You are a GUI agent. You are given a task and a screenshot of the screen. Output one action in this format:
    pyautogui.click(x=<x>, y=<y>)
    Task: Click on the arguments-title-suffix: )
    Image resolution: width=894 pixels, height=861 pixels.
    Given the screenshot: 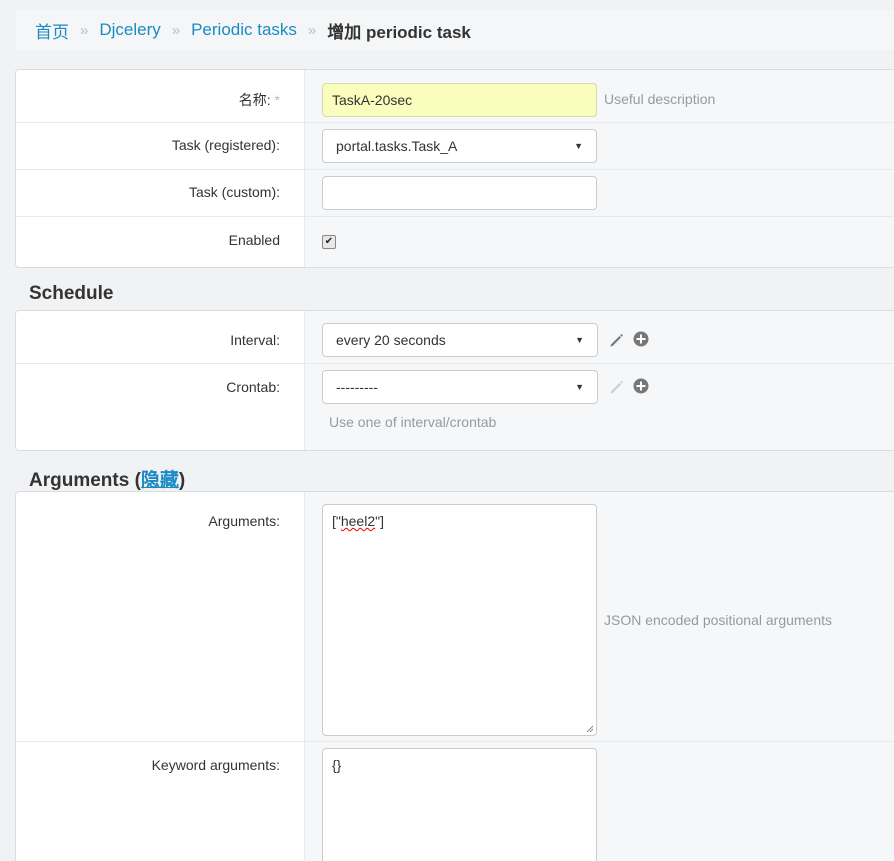 What is the action you would take?
    pyautogui.click(x=182, y=480)
    